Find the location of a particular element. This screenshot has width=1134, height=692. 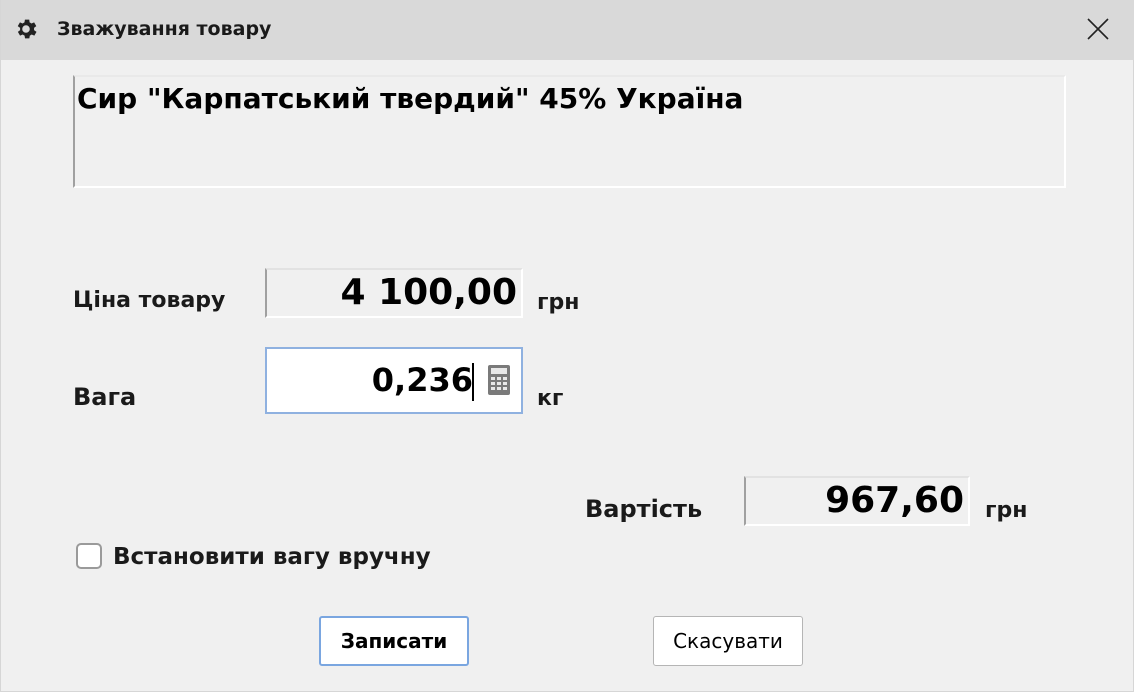

weight-label: Вага is located at coordinates (105, 397).